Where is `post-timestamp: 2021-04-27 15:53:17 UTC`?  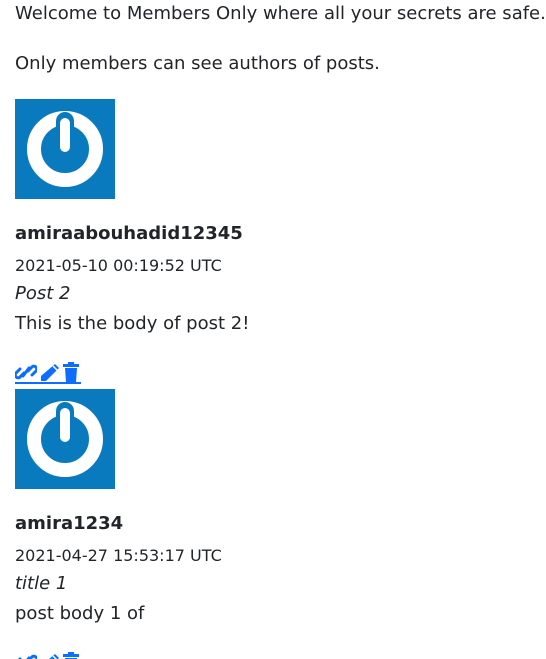
post-timestamp: 2021-04-27 15:53:17 UTC is located at coordinates (118, 555).